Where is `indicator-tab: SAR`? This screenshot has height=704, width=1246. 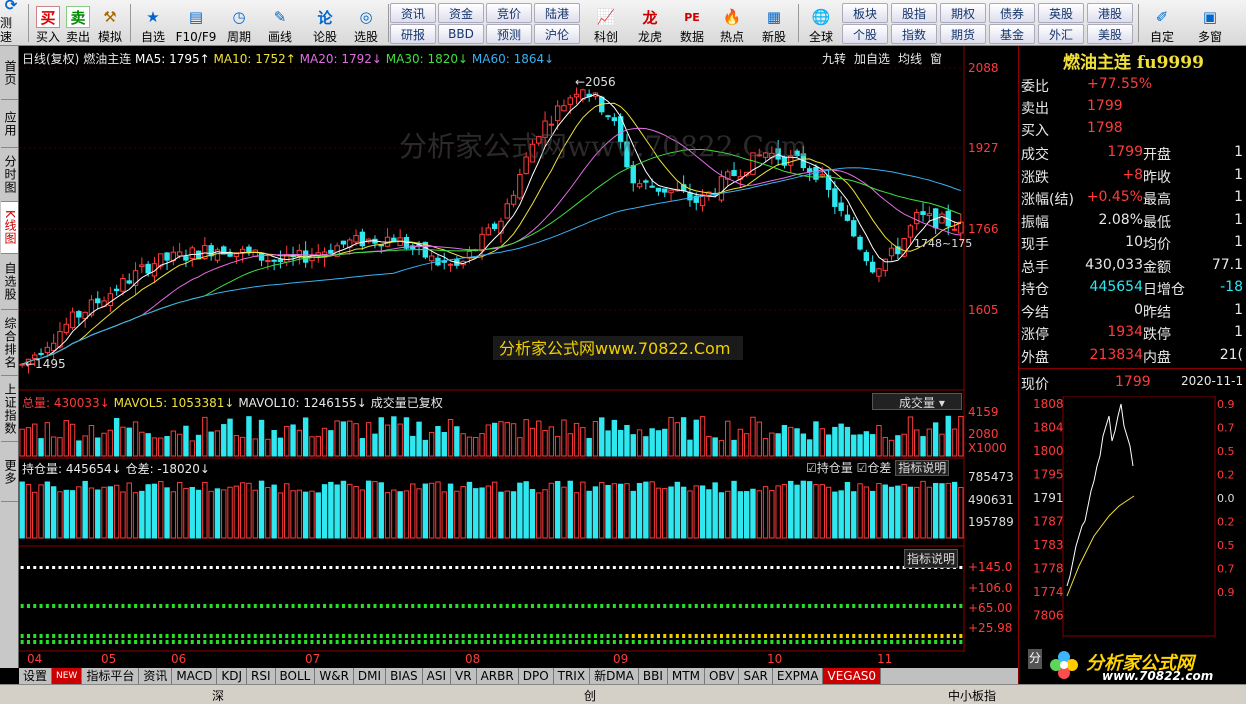 indicator-tab: SAR is located at coordinates (756, 676).